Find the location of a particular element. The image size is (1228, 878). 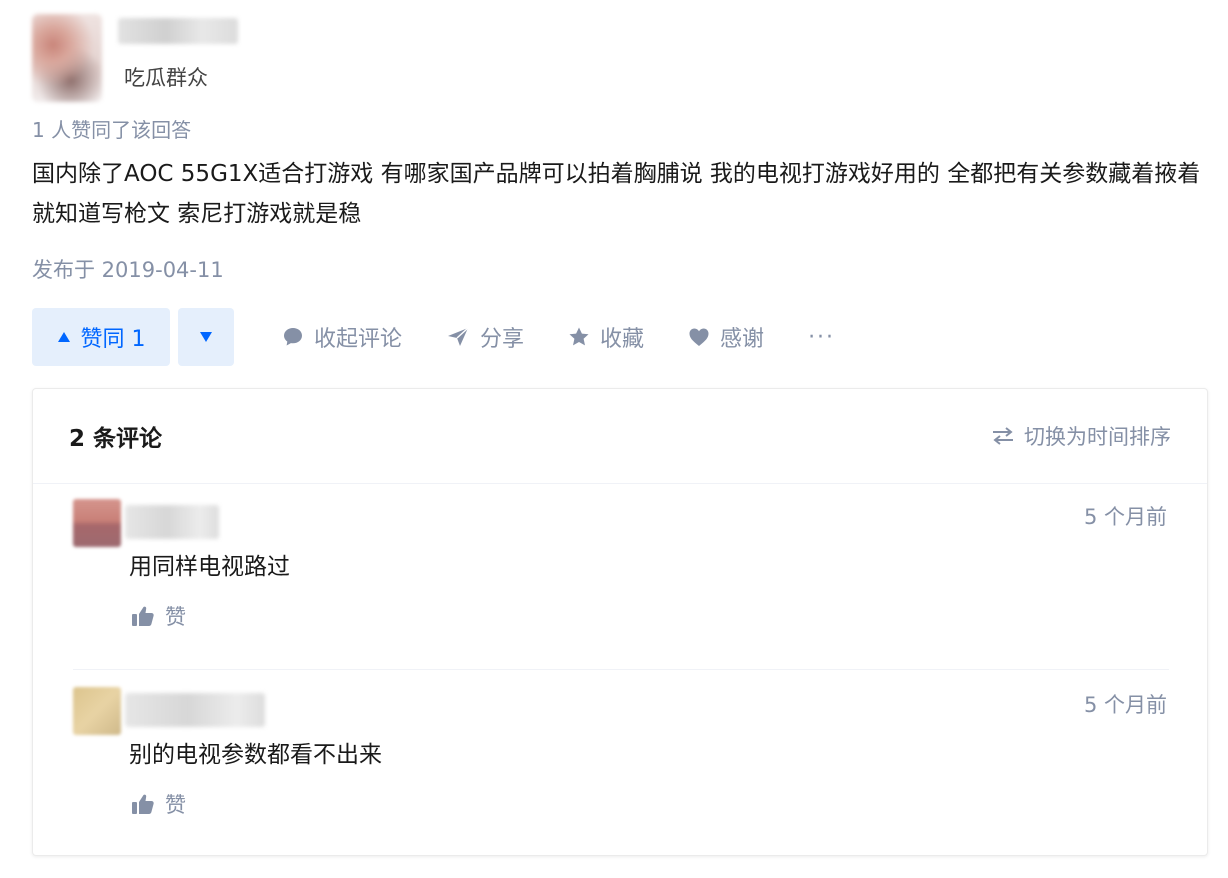

share-button: 分享 is located at coordinates (485, 337).